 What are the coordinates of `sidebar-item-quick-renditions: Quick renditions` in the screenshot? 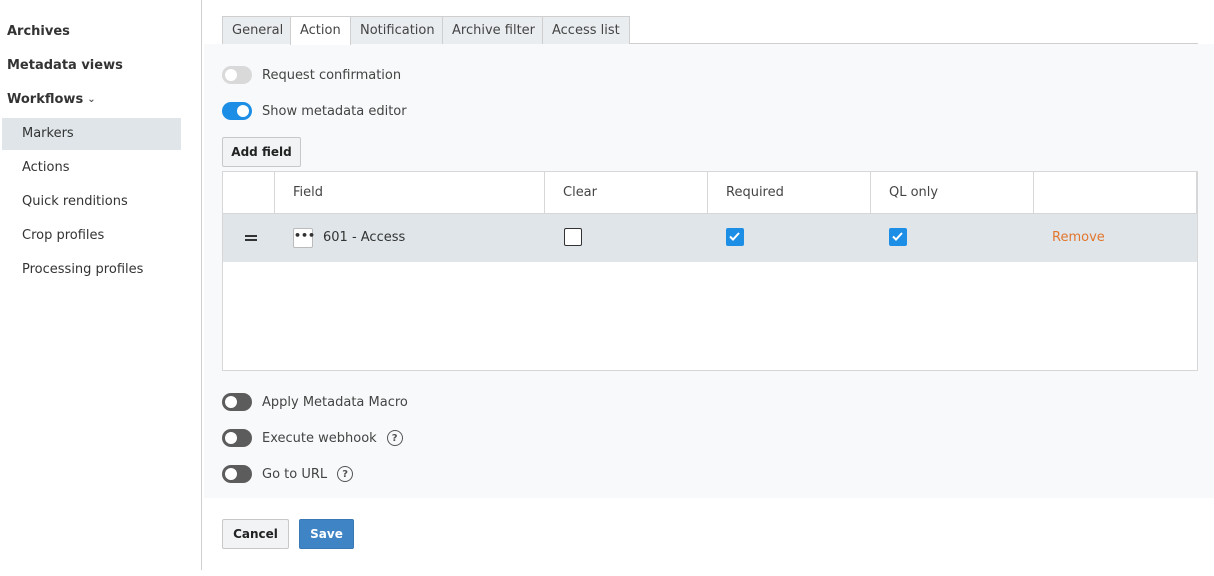 It's located at (91, 202).